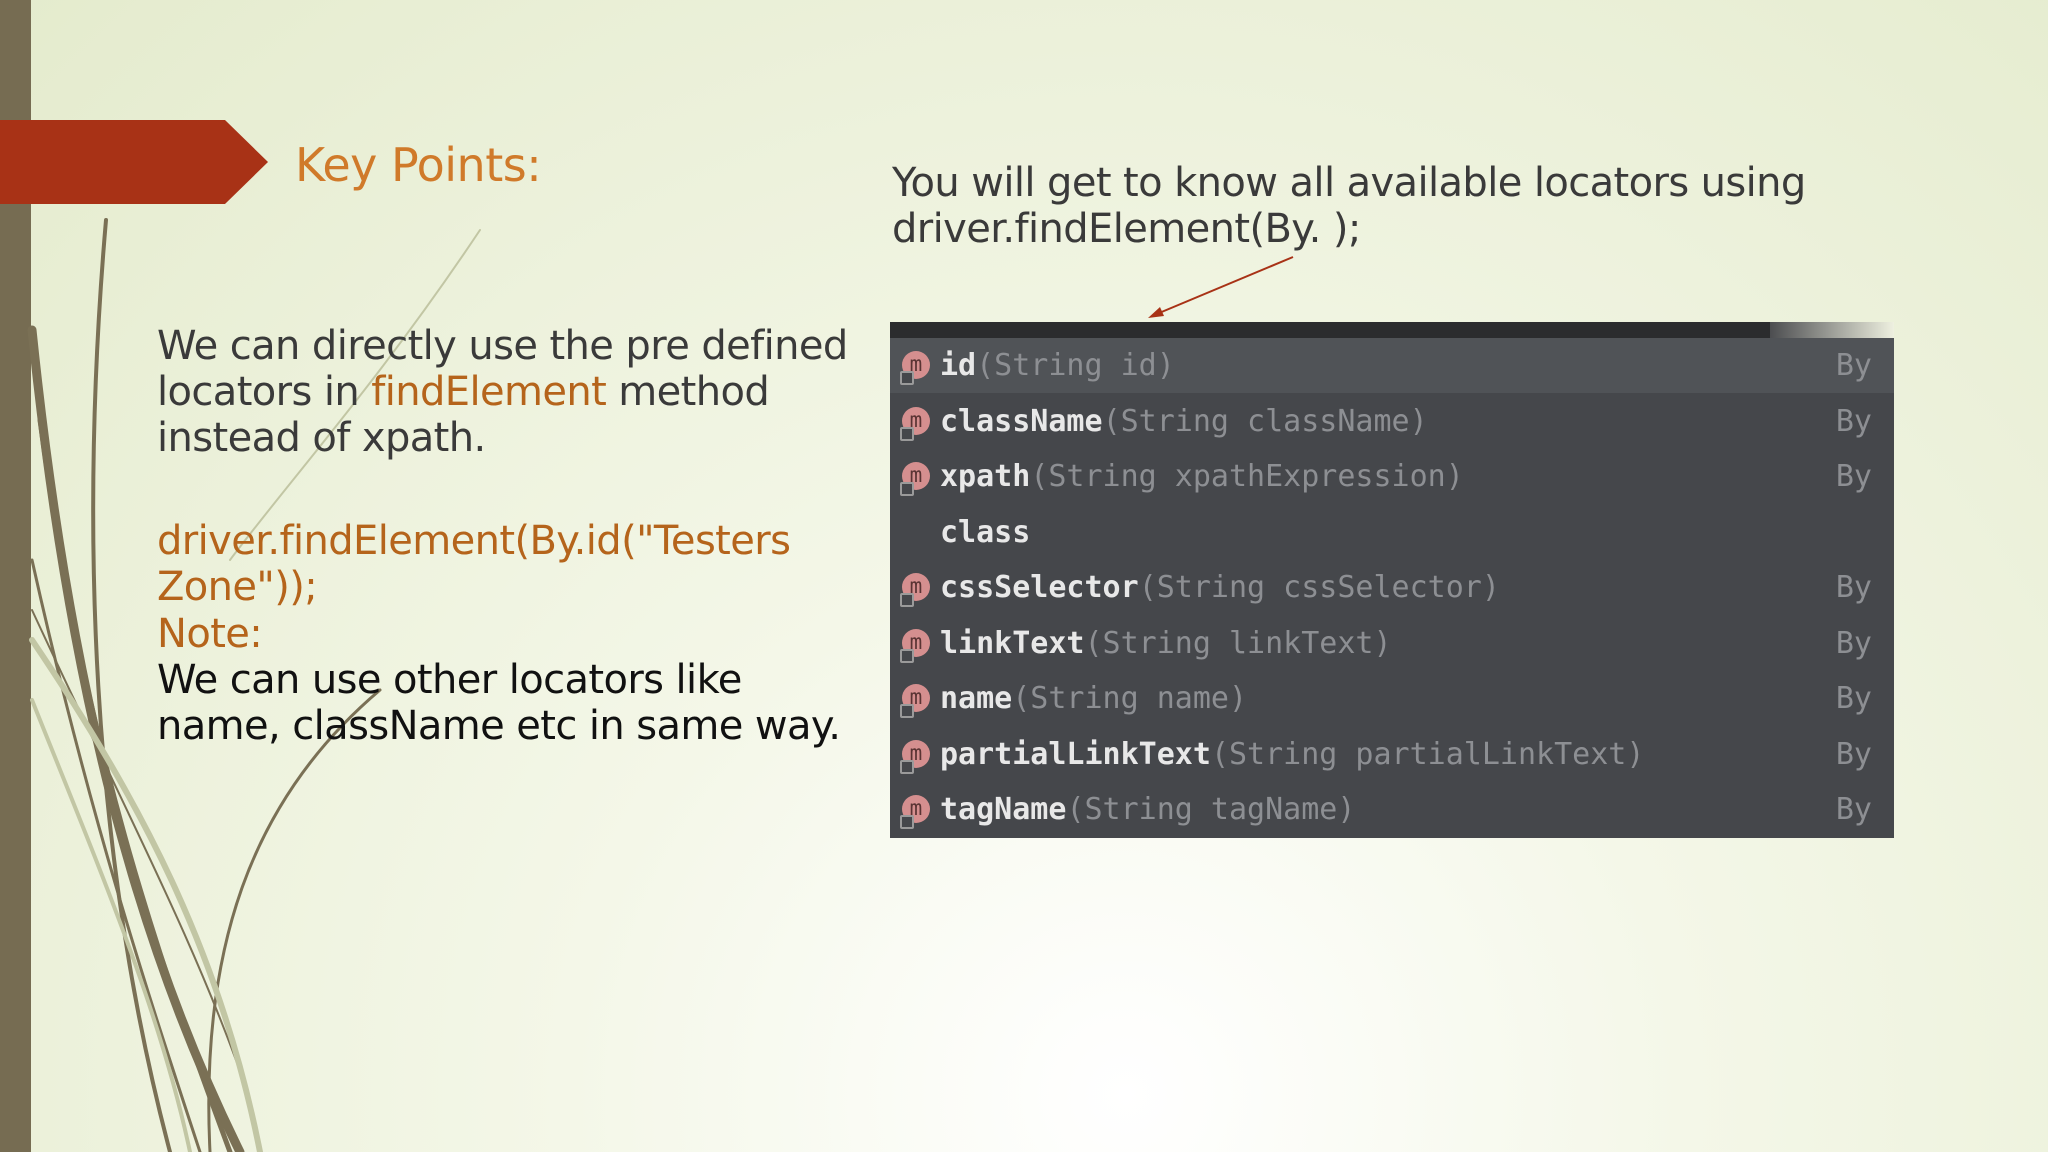 This screenshot has height=1152, width=2048. I want to click on method-label: id, so click(958, 365).